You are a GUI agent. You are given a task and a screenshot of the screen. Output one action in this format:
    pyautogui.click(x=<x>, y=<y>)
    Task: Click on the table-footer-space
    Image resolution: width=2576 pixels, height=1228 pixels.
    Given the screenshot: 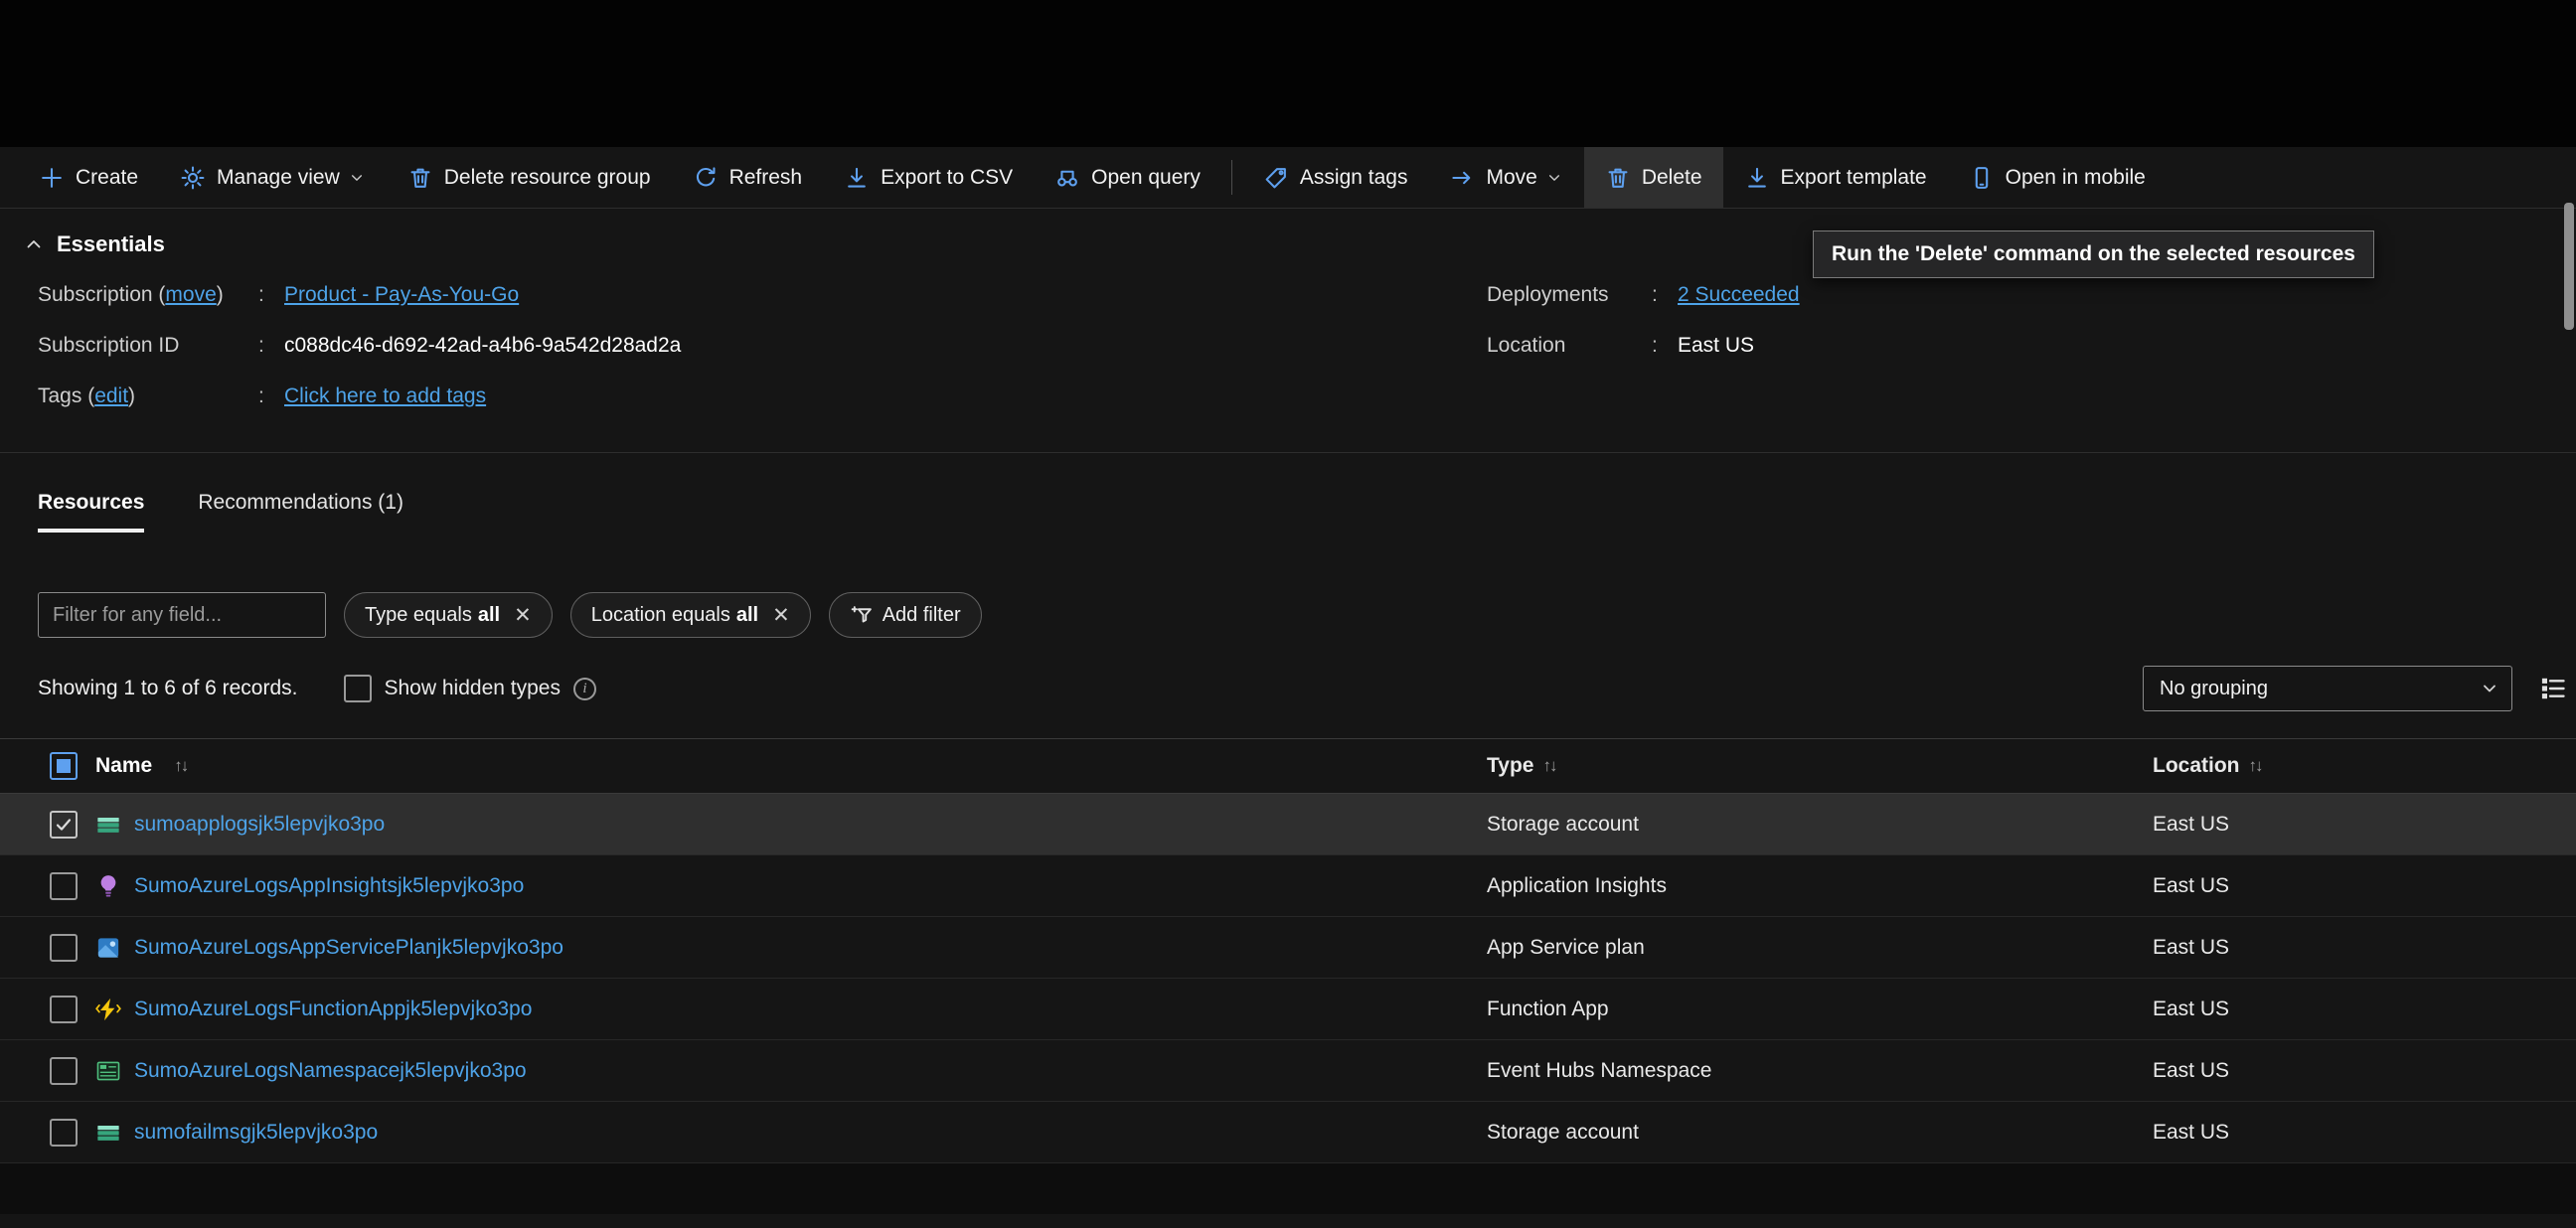 What is the action you would take?
    pyautogui.click(x=1288, y=1188)
    